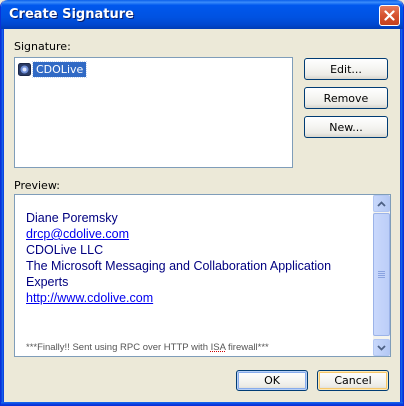 This screenshot has width=404, height=406. I want to click on window-frame-bottom, so click(202, 403).